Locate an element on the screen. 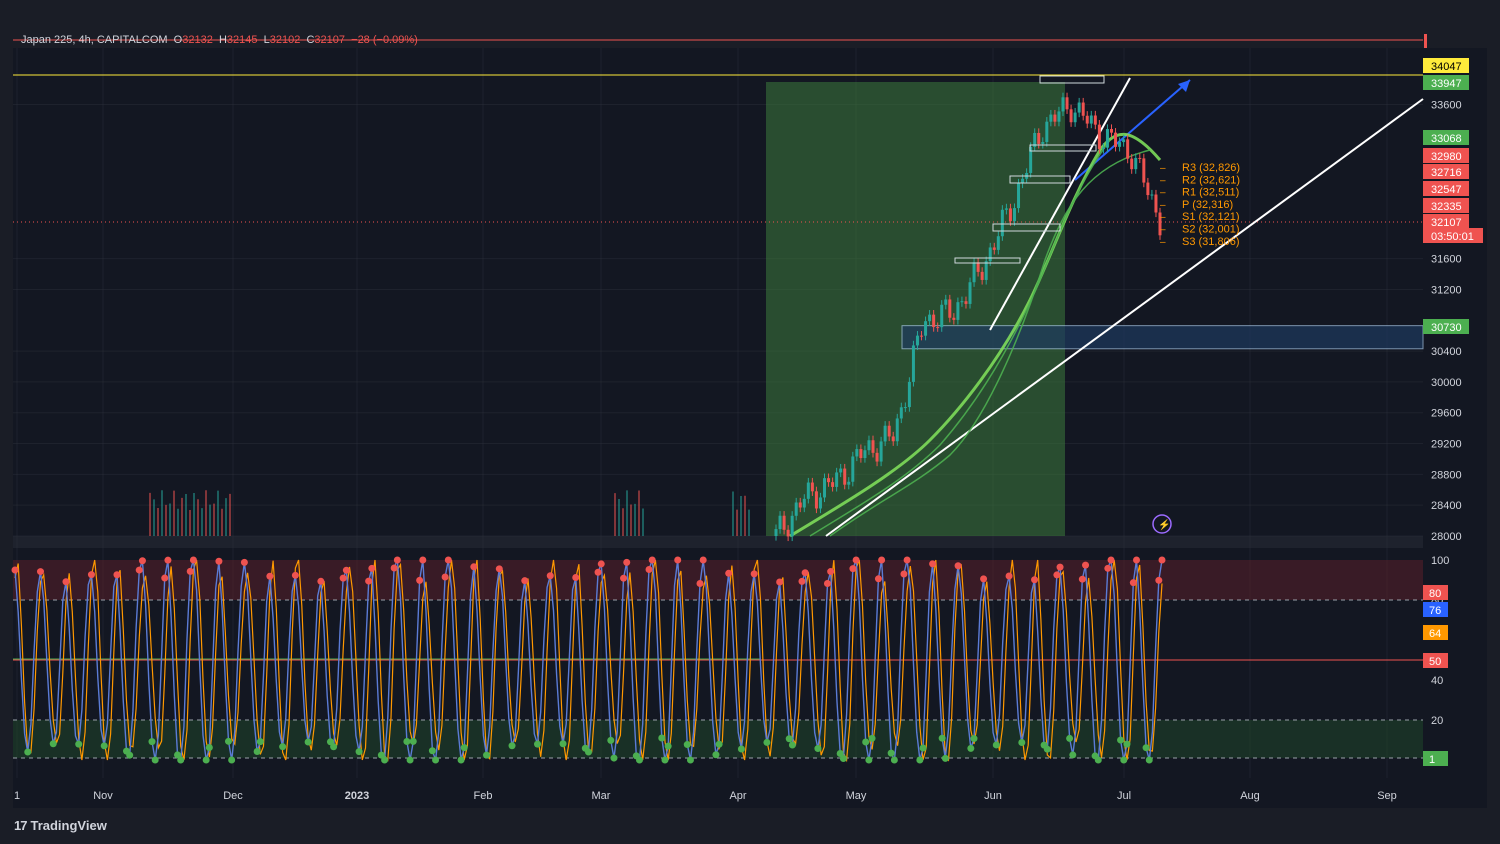 This screenshot has width=1500, height=844. high-label: H is located at coordinates (222, 40).